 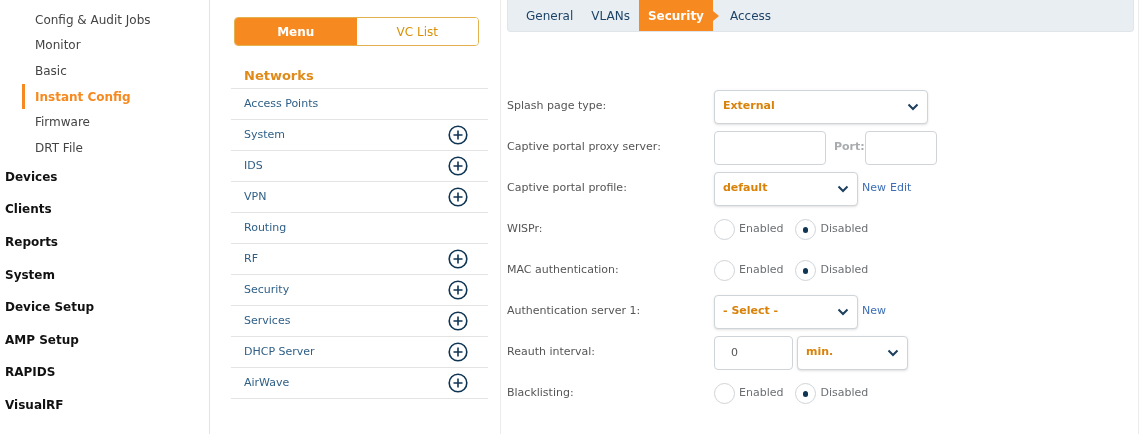 I want to click on field-label: Reauth interval:, so click(x=552, y=352).